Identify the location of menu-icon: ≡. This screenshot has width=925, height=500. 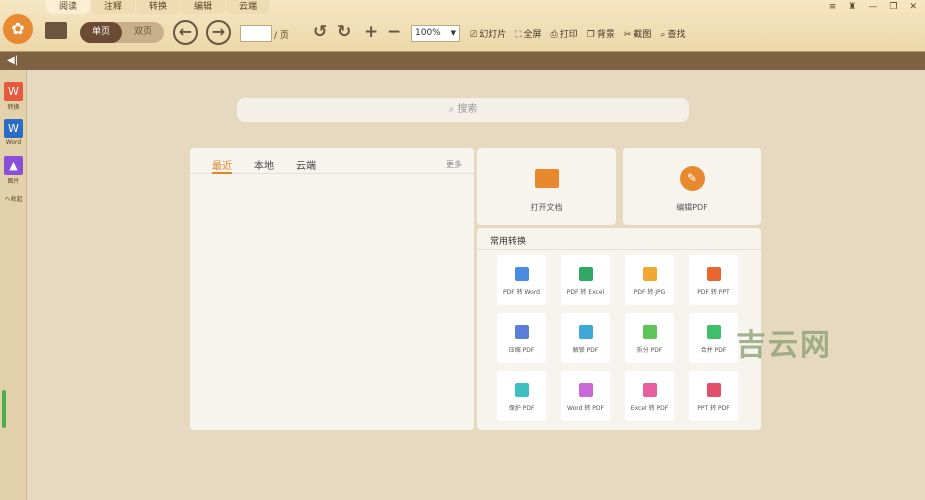
(833, 7).